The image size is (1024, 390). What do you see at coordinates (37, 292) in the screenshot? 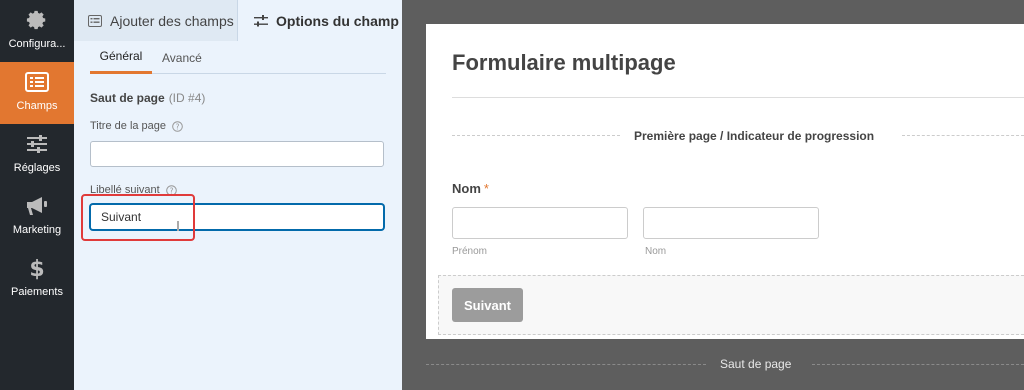
I see `sidebar-item-label: Paiements` at bounding box center [37, 292].